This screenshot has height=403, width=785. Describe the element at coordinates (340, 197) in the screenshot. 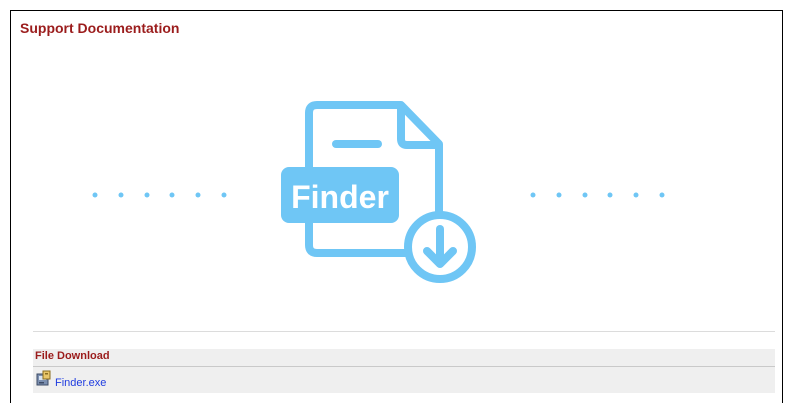

I see `label-text: Finder` at that location.